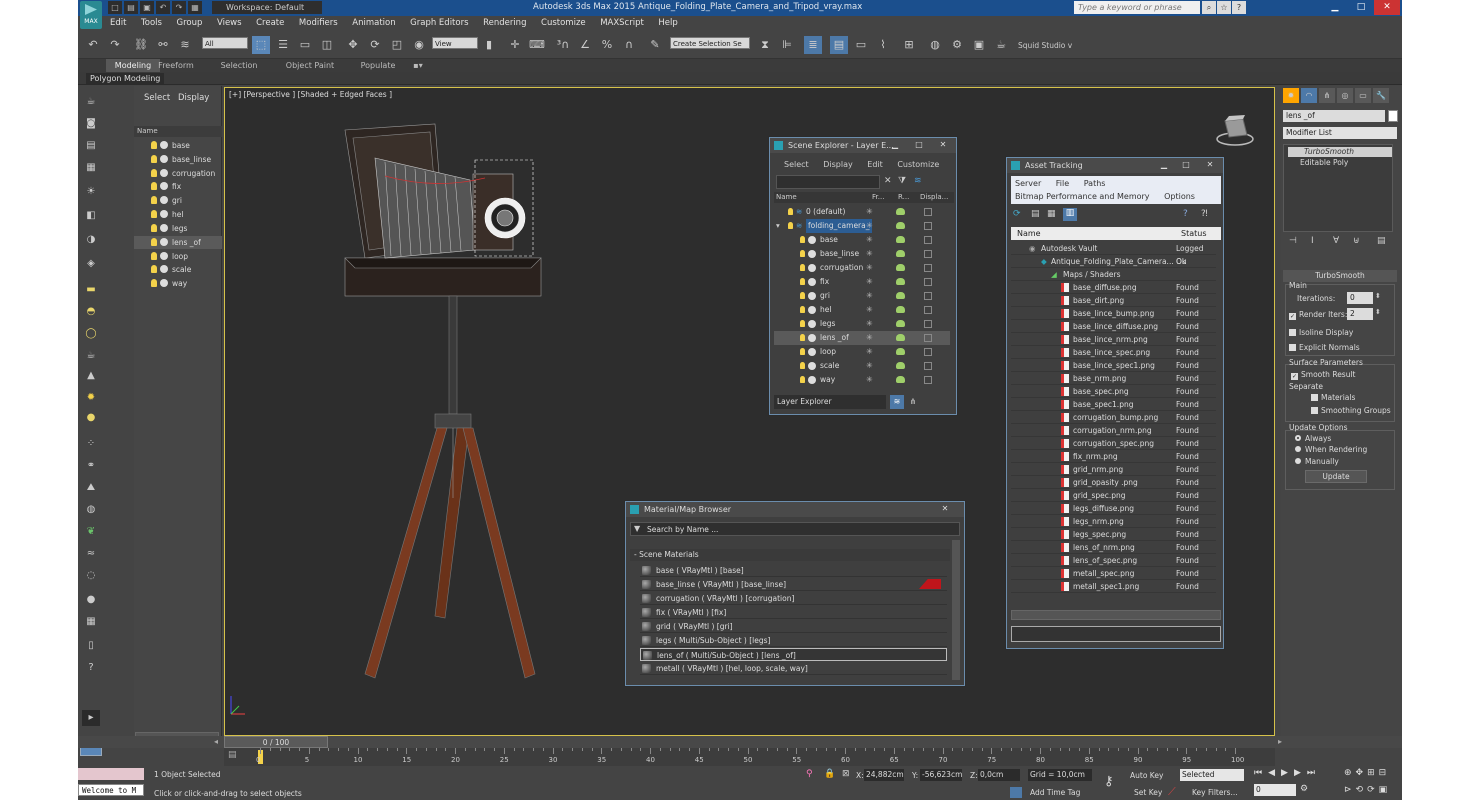 This screenshot has width=1480, height=800. What do you see at coordinates (1148, 792) in the screenshot?
I see `set-key-button: Set Key` at bounding box center [1148, 792].